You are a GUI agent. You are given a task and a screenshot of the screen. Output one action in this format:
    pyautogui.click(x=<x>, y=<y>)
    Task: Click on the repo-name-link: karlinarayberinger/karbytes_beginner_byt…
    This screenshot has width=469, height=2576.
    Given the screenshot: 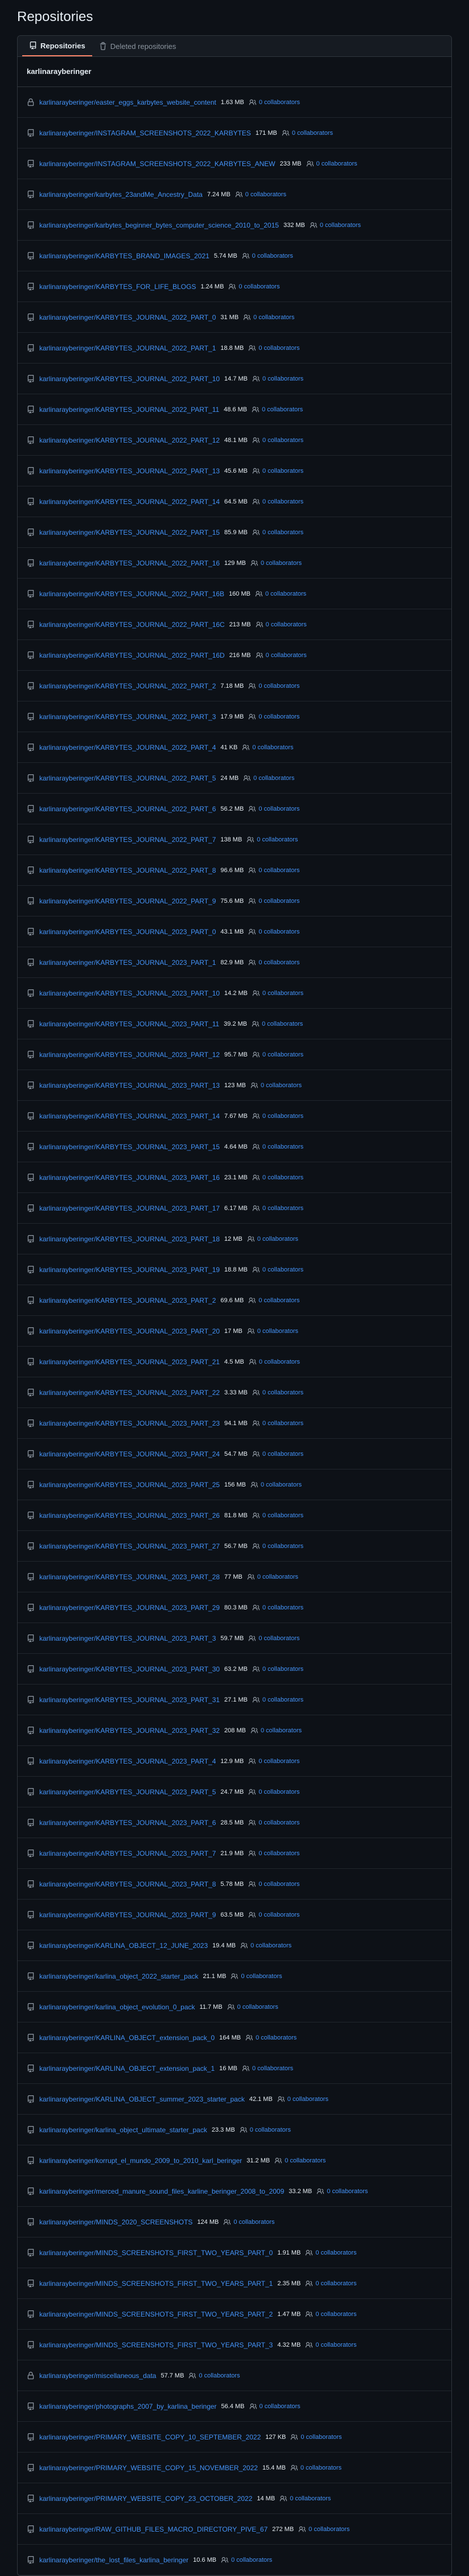 What is the action you would take?
    pyautogui.click(x=159, y=225)
    